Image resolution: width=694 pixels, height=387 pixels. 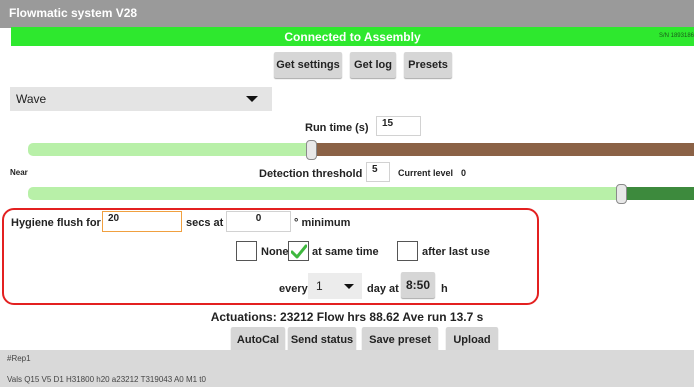 What do you see at coordinates (383, 289) in the screenshot?
I see `day-at-label: day at` at bounding box center [383, 289].